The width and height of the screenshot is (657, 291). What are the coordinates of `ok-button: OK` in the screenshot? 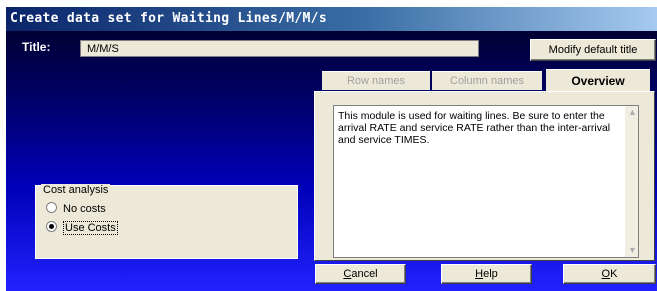 It's located at (609, 274).